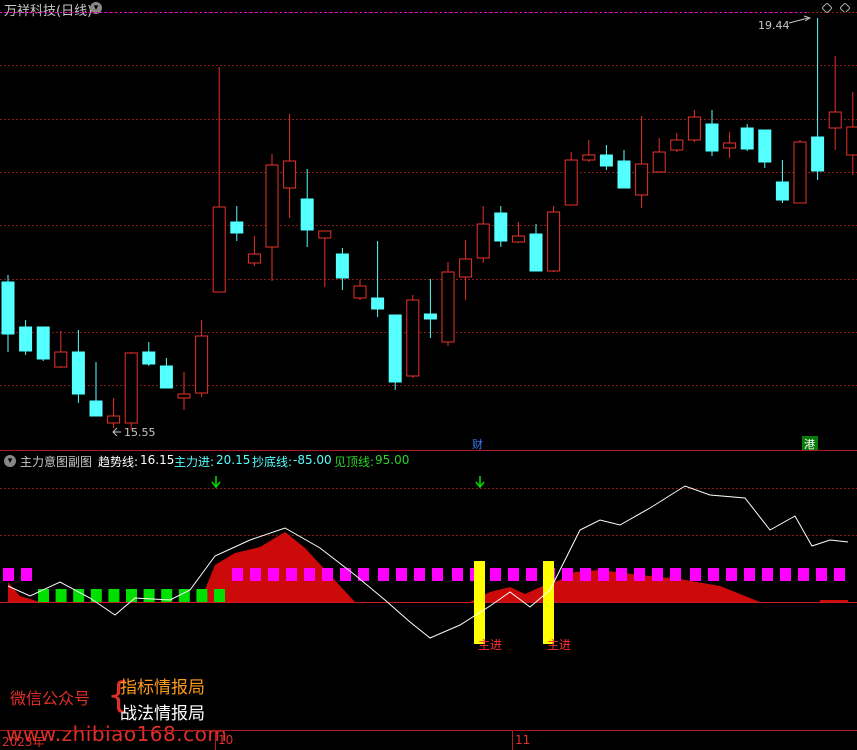 The height and width of the screenshot is (750, 857). Describe the element at coordinates (56, 462) in the screenshot. I see `indicator-name: 主力意图副图` at that location.